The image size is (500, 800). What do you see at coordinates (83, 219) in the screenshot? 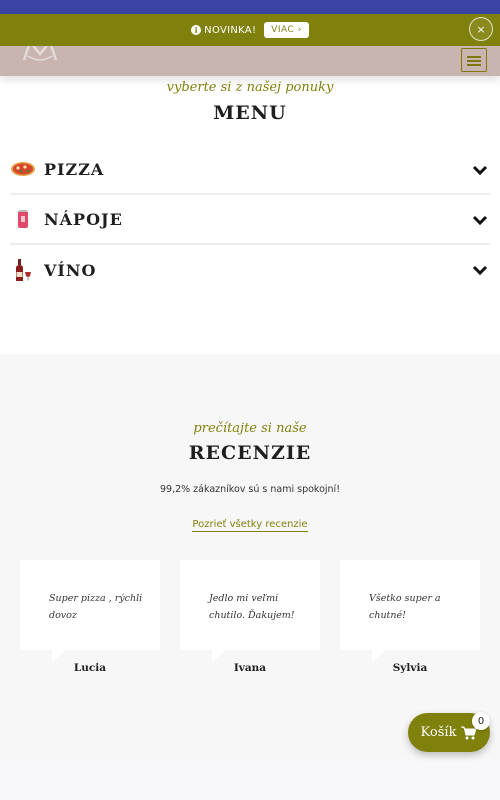
I see `menu-item-label: NÁPOJE` at bounding box center [83, 219].